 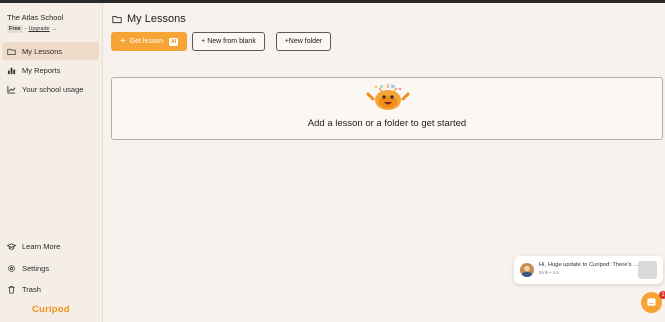 What do you see at coordinates (35, 23) in the screenshot?
I see `school-info: The Atlas School Free - Upgrade →` at bounding box center [35, 23].